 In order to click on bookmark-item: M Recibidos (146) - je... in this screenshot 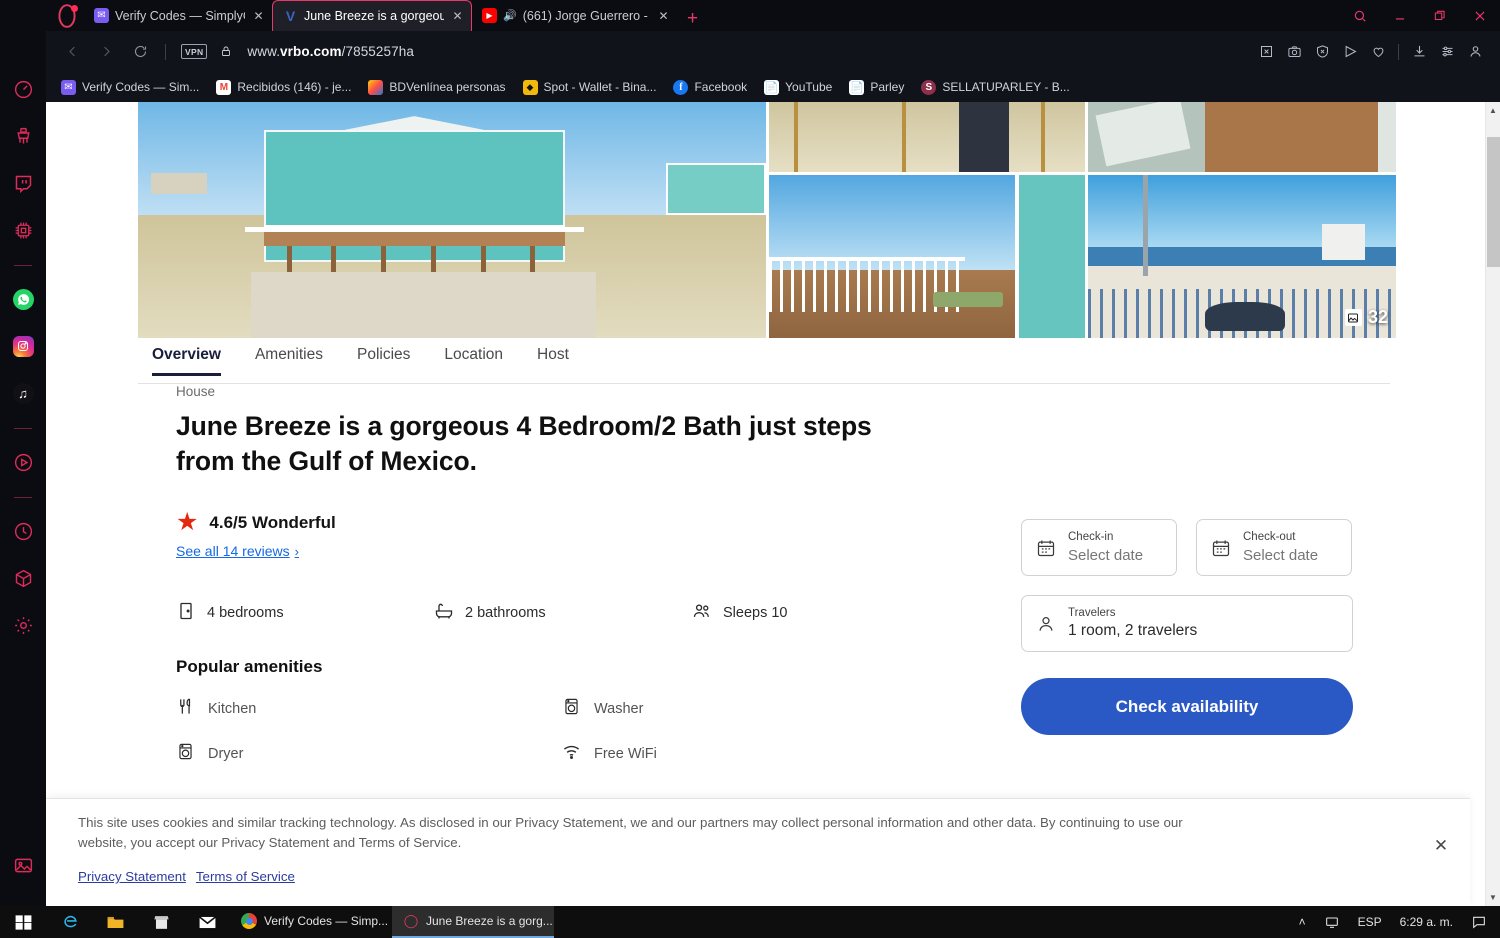, I will do `click(283, 87)`.